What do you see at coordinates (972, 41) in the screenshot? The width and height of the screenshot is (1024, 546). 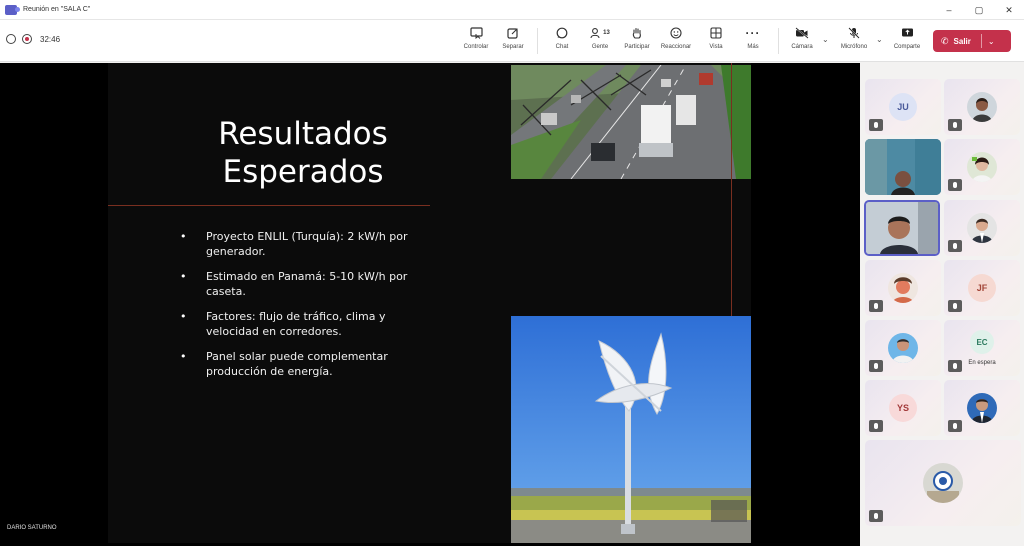 I see `leave-button: ✆ Salir ⌄` at bounding box center [972, 41].